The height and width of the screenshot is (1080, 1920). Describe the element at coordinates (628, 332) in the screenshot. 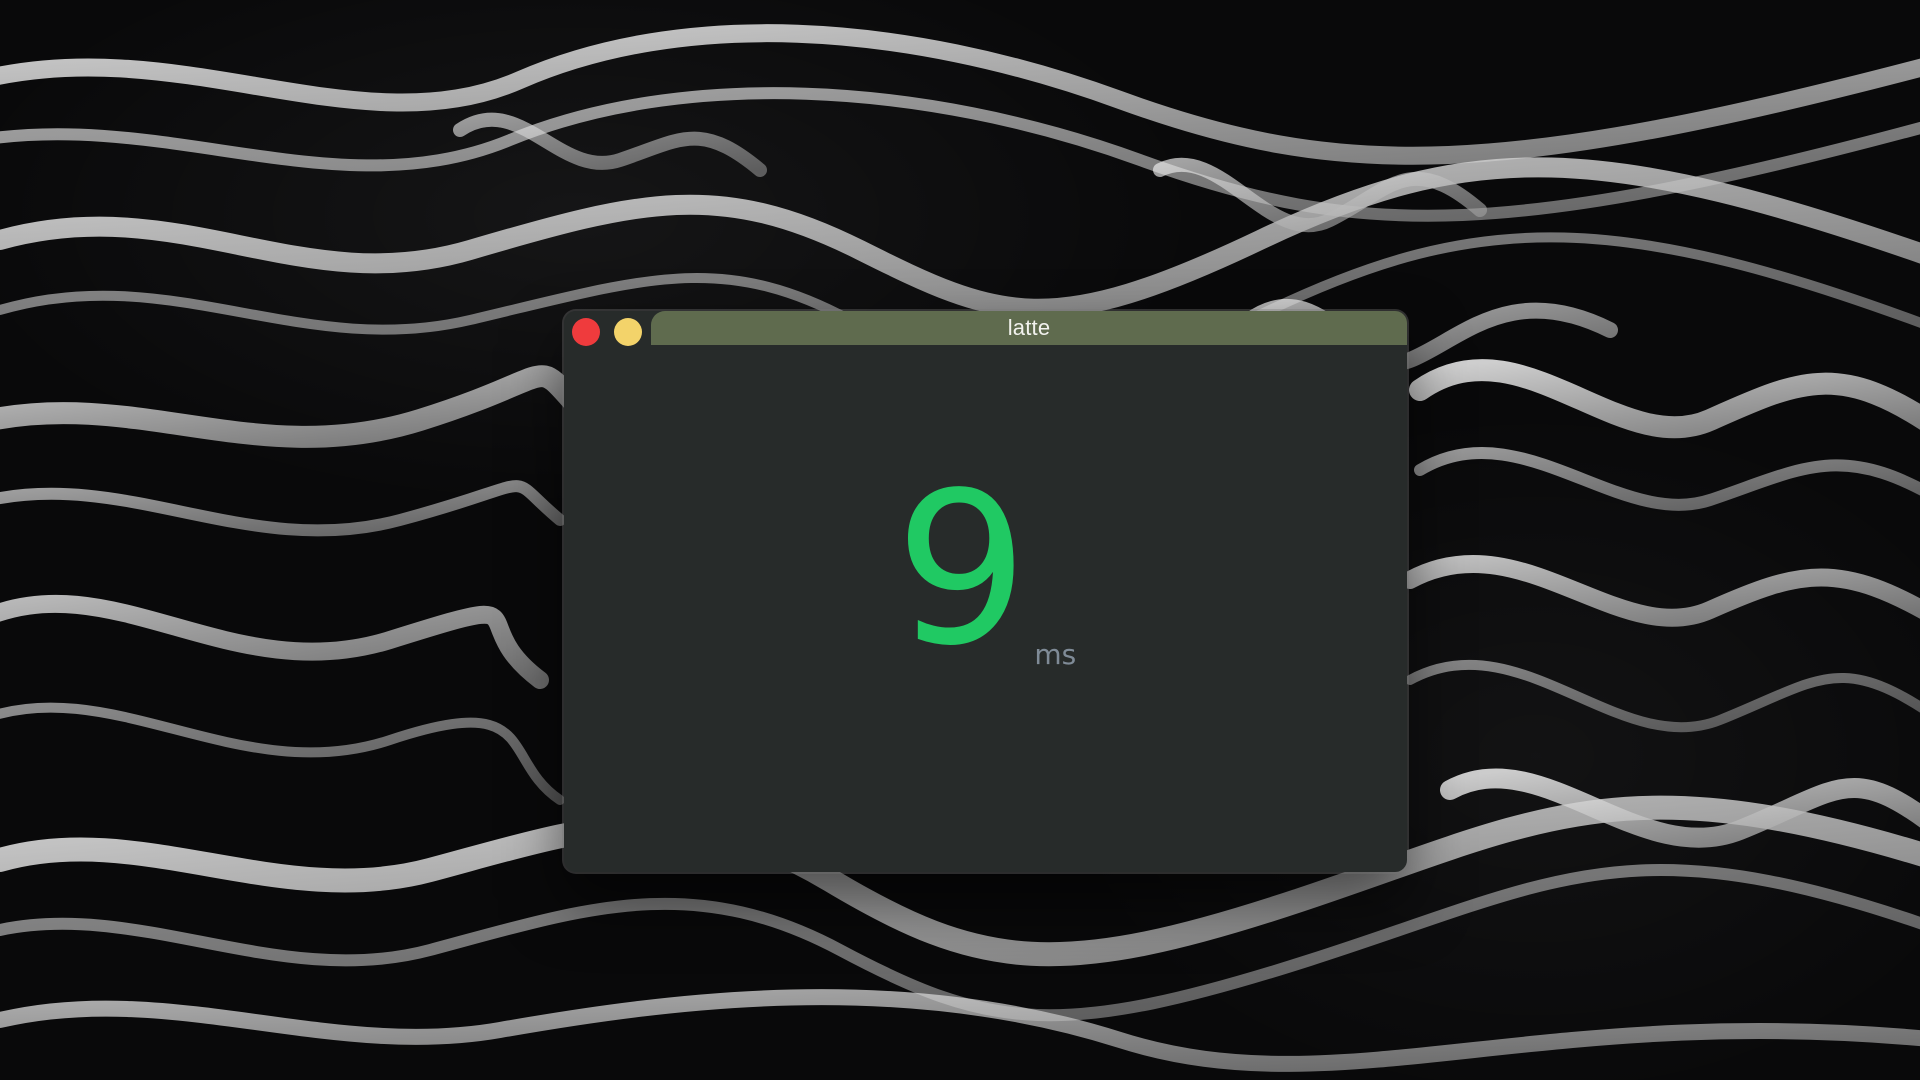

I see `minimize-icon` at that location.